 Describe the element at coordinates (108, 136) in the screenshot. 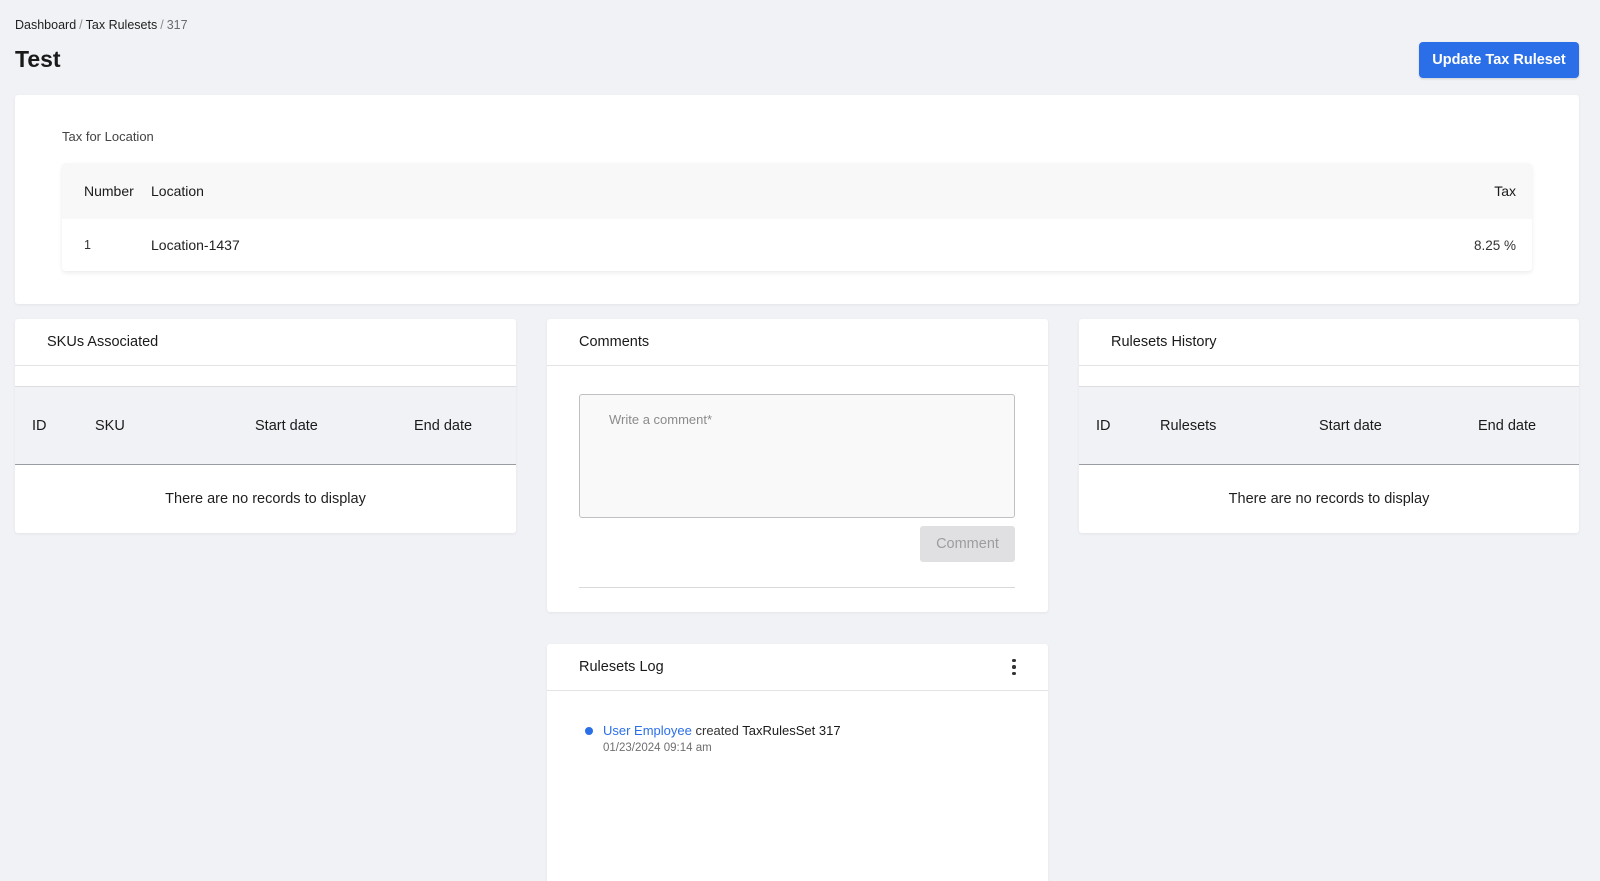

I see `tax-for-location-label: Tax for Location` at that location.